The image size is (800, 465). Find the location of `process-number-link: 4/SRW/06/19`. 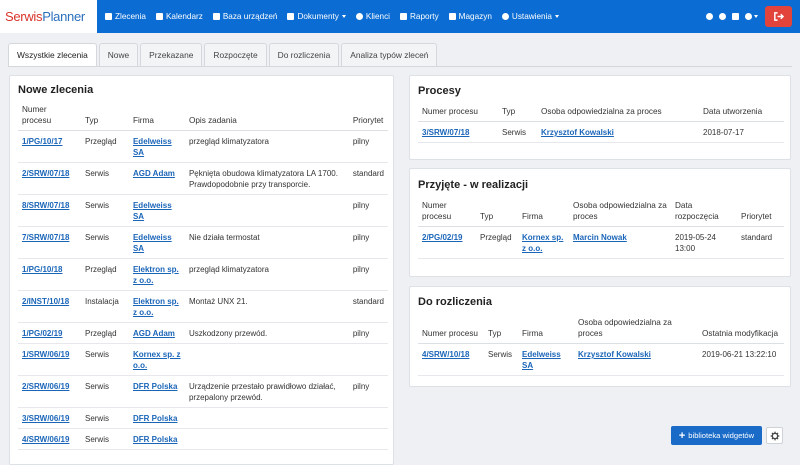

process-number-link: 4/SRW/06/19 is located at coordinates (45, 439).